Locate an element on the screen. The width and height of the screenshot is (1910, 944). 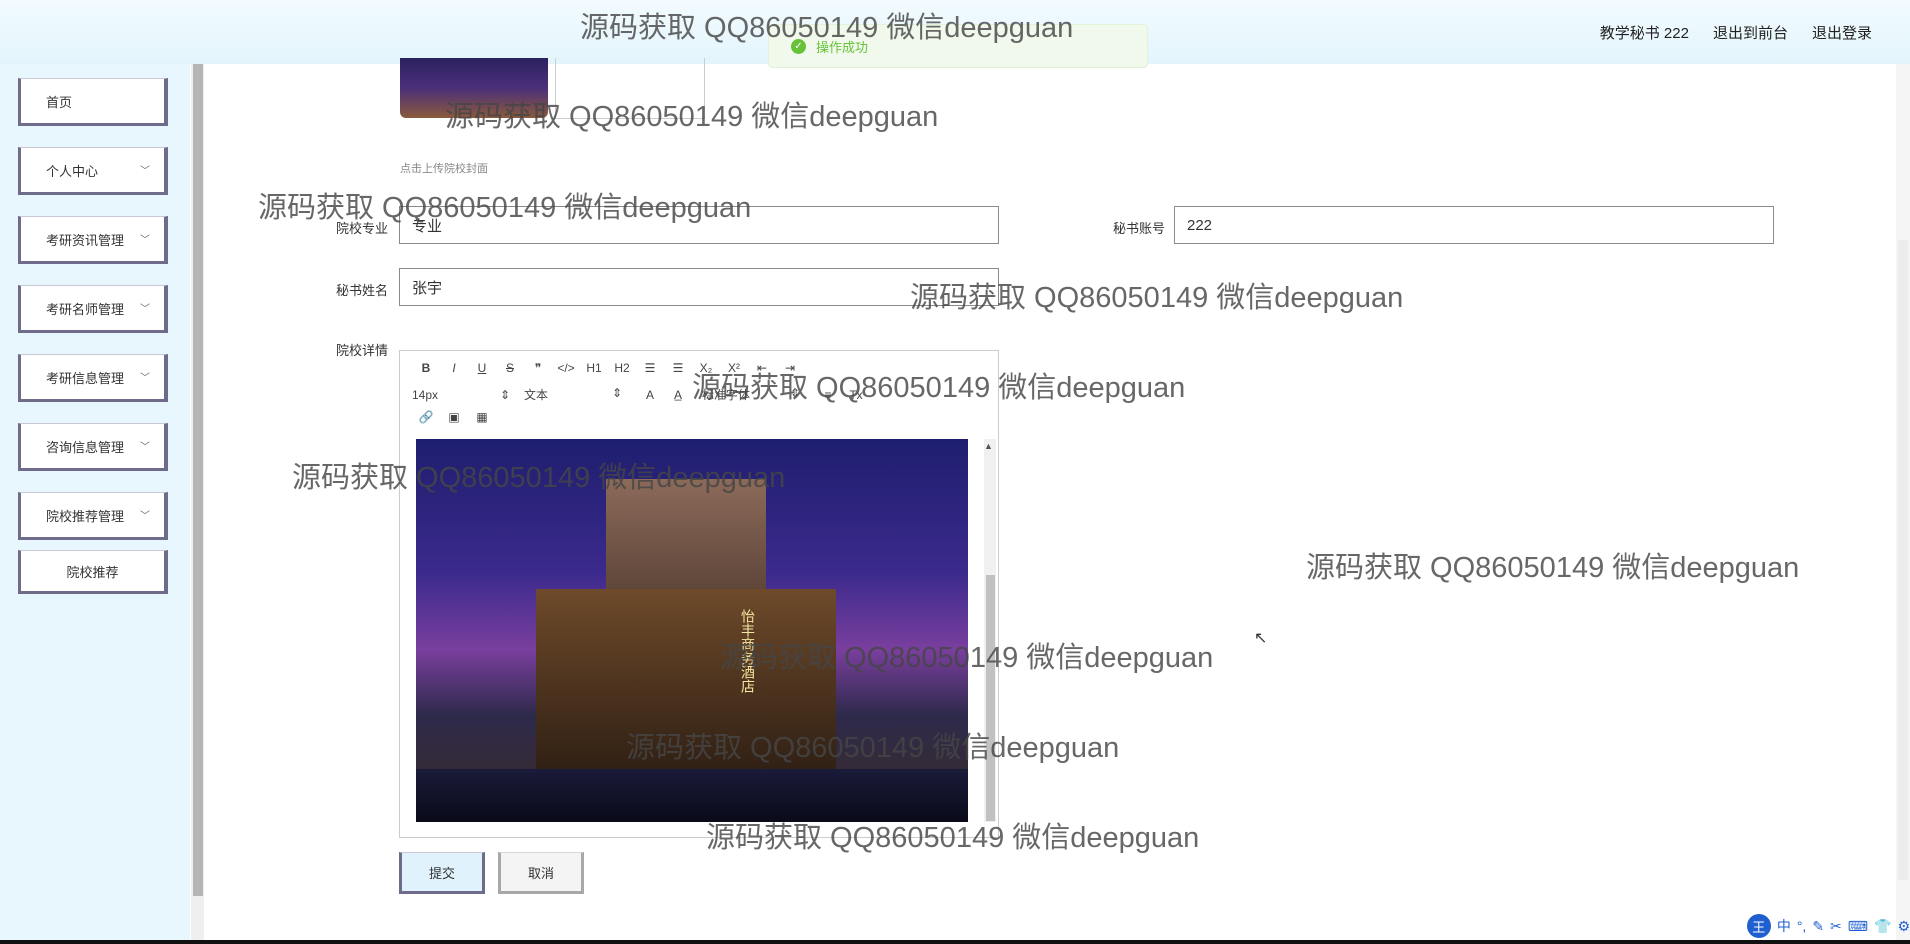
ordered-list-icon: ☰ is located at coordinates (650, 368).